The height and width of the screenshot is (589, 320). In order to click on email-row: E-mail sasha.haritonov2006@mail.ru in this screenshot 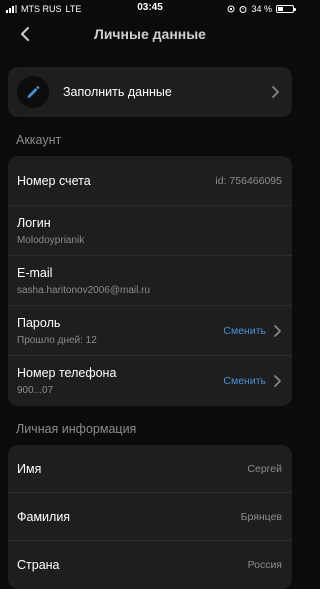, I will do `click(150, 281)`.